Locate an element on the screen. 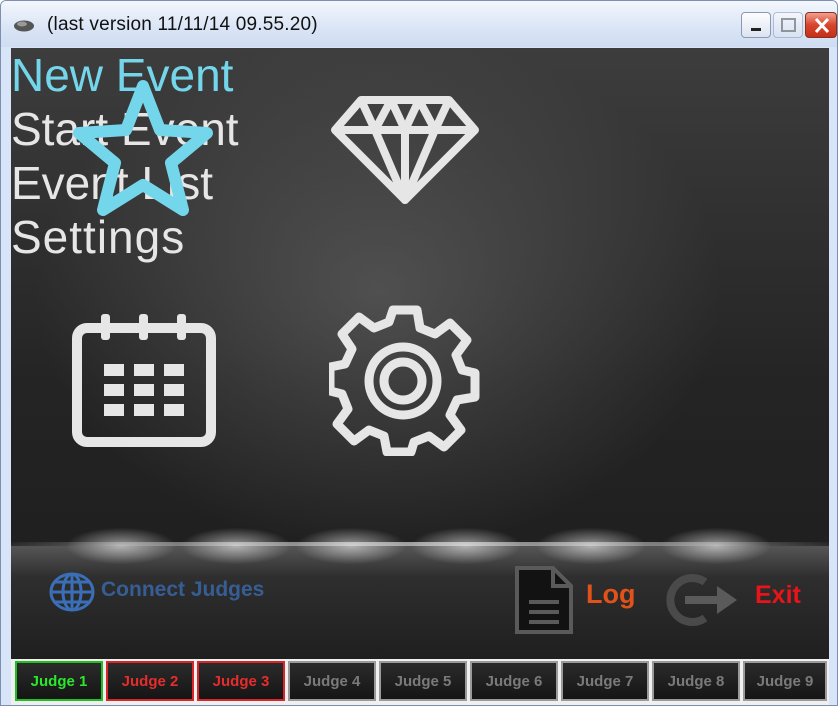 The image size is (838, 706). window-title: (last version 11/11/14 09.55.20) is located at coordinates (182, 24).